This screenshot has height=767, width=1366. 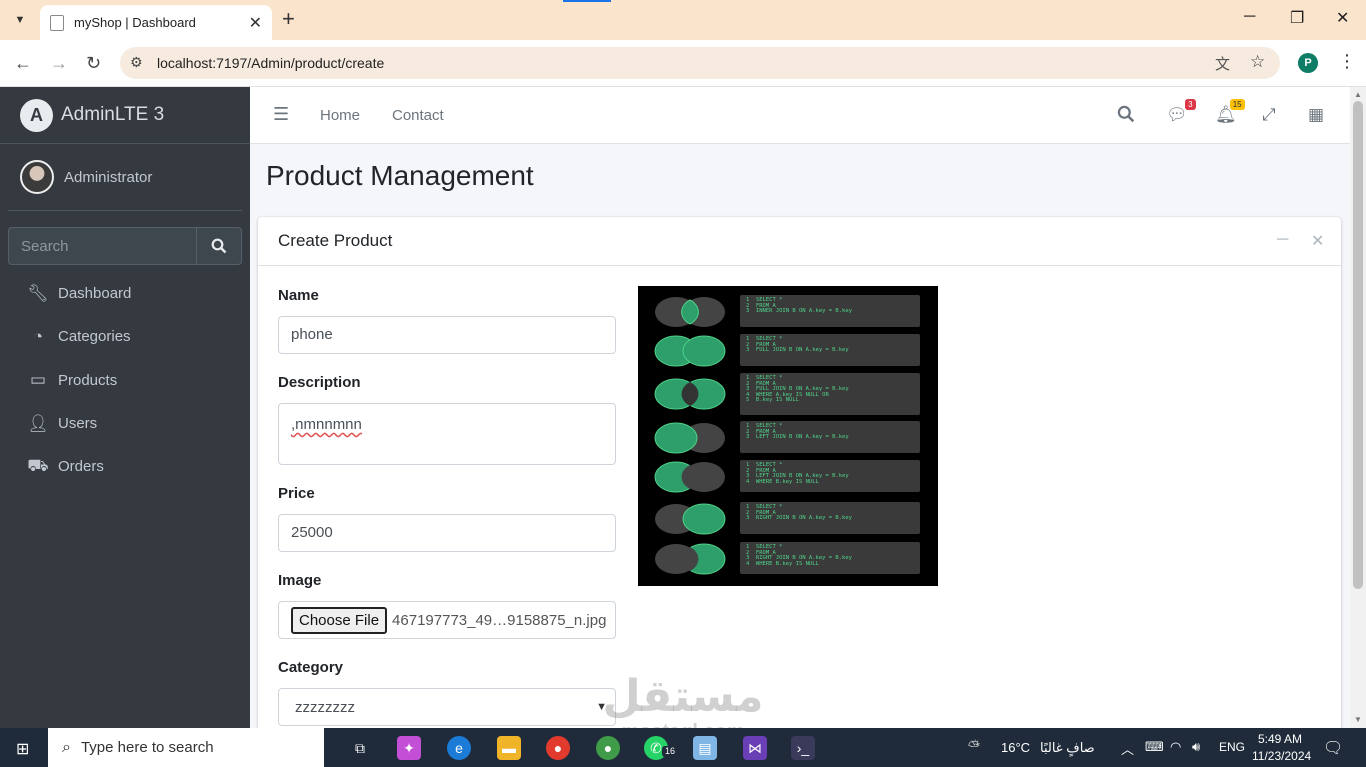 What do you see at coordinates (340, 115) in the screenshot?
I see `nav-home-link: Home` at bounding box center [340, 115].